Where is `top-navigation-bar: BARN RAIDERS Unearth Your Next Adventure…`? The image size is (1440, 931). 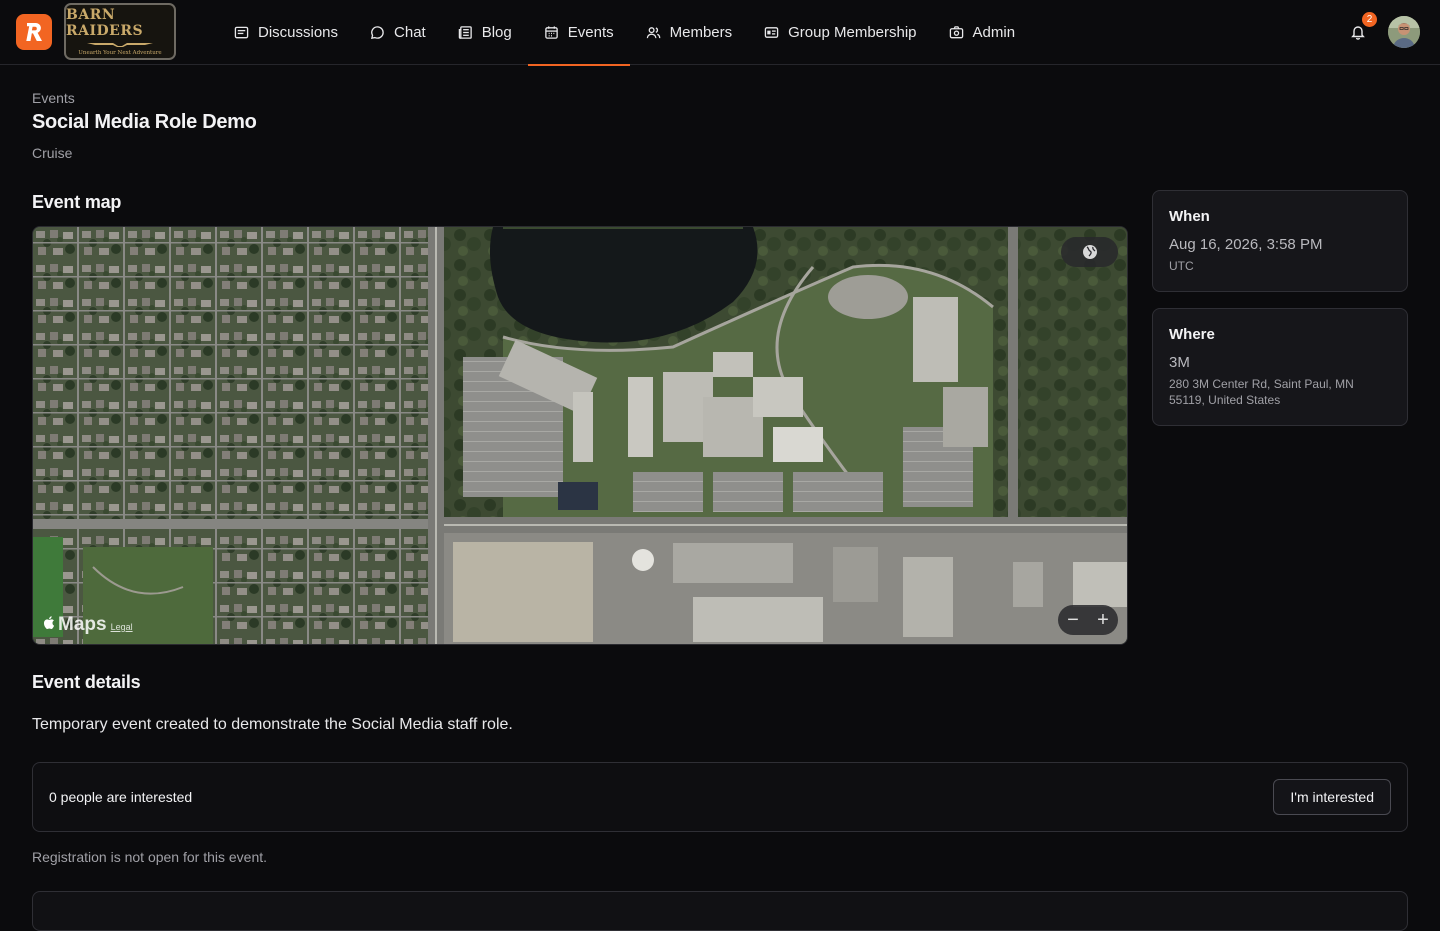 top-navigation-bar: BARN RAIDERS Unearth Your Next Adventure… is located at coordinates (720, 33).